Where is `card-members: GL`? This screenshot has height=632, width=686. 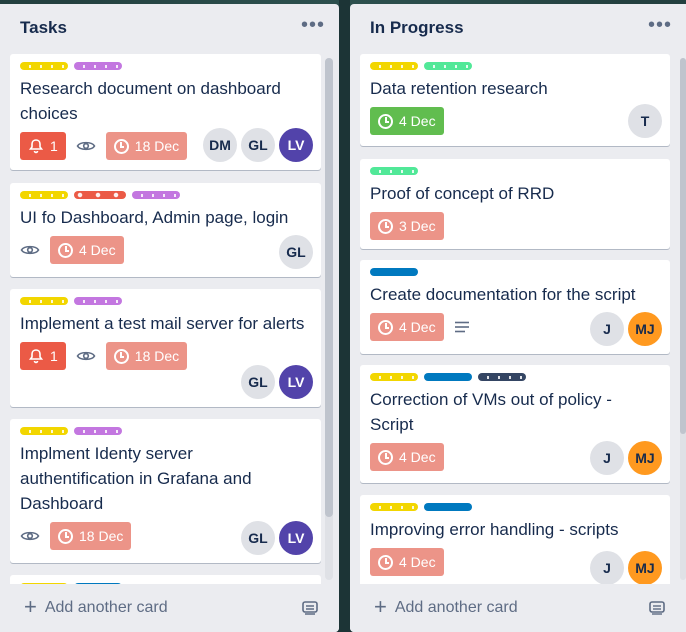 card-members: GL is located at coordinates (296, 252).